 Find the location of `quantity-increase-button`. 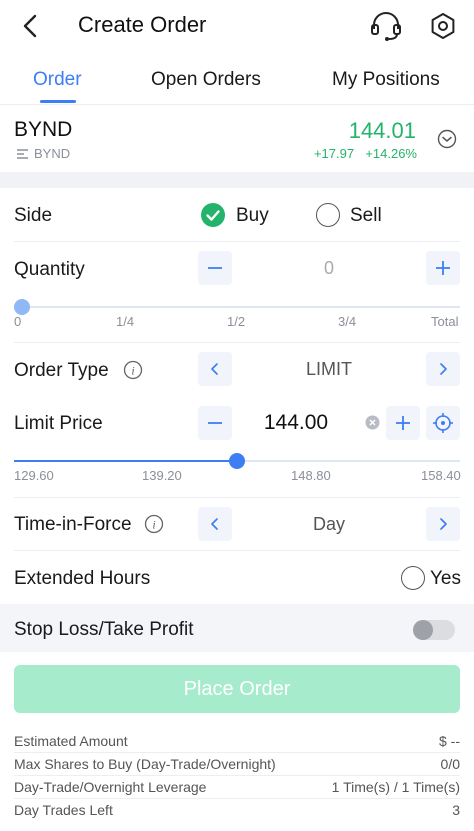

quantity-increase-button is located at coordinates (443, 268).